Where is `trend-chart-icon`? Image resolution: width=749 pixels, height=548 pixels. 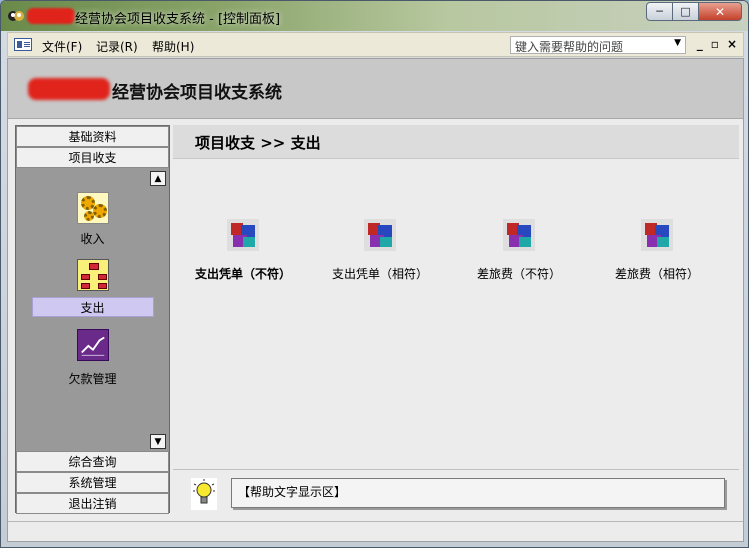 trend-chart-icon is located at coordinates (92, 345).